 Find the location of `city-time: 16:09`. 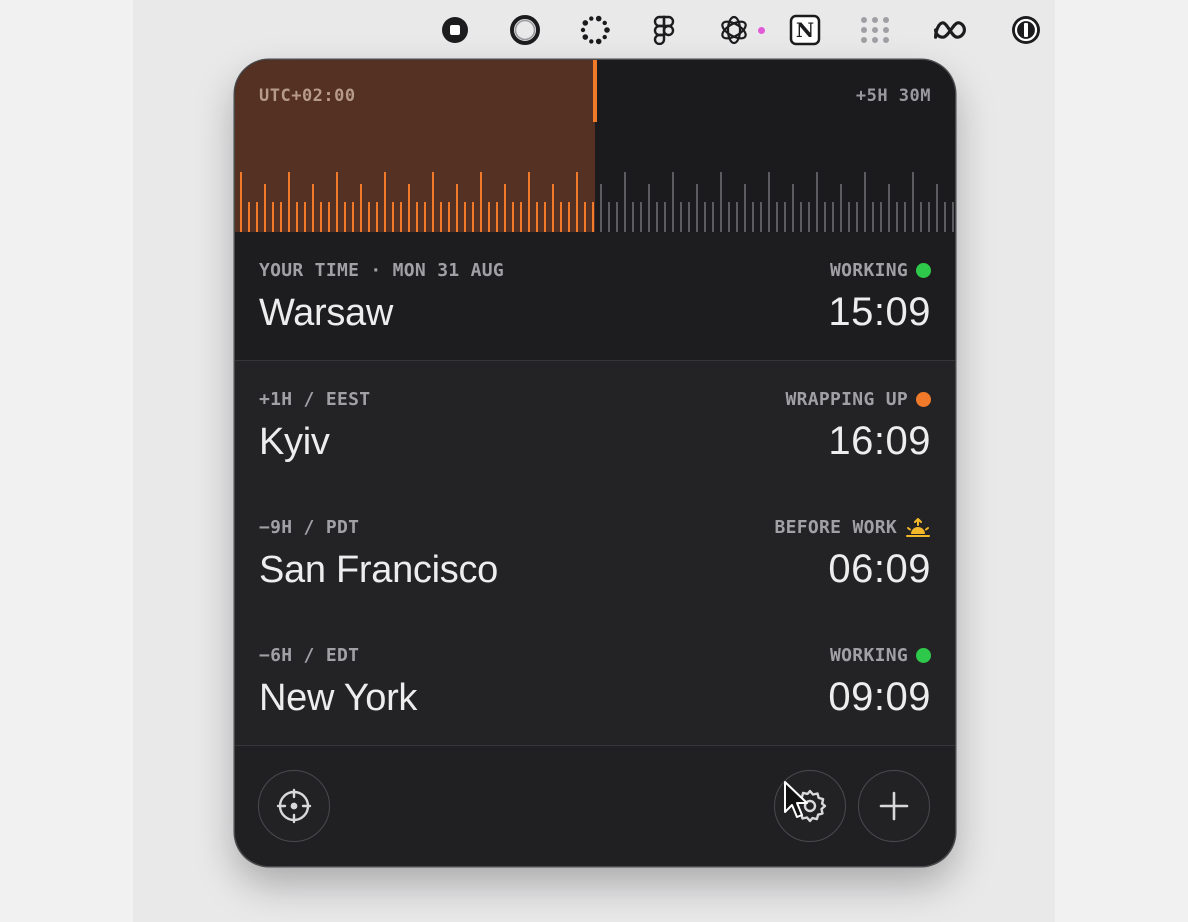

city-time: 16:09 is located at coordinates (879, 441).